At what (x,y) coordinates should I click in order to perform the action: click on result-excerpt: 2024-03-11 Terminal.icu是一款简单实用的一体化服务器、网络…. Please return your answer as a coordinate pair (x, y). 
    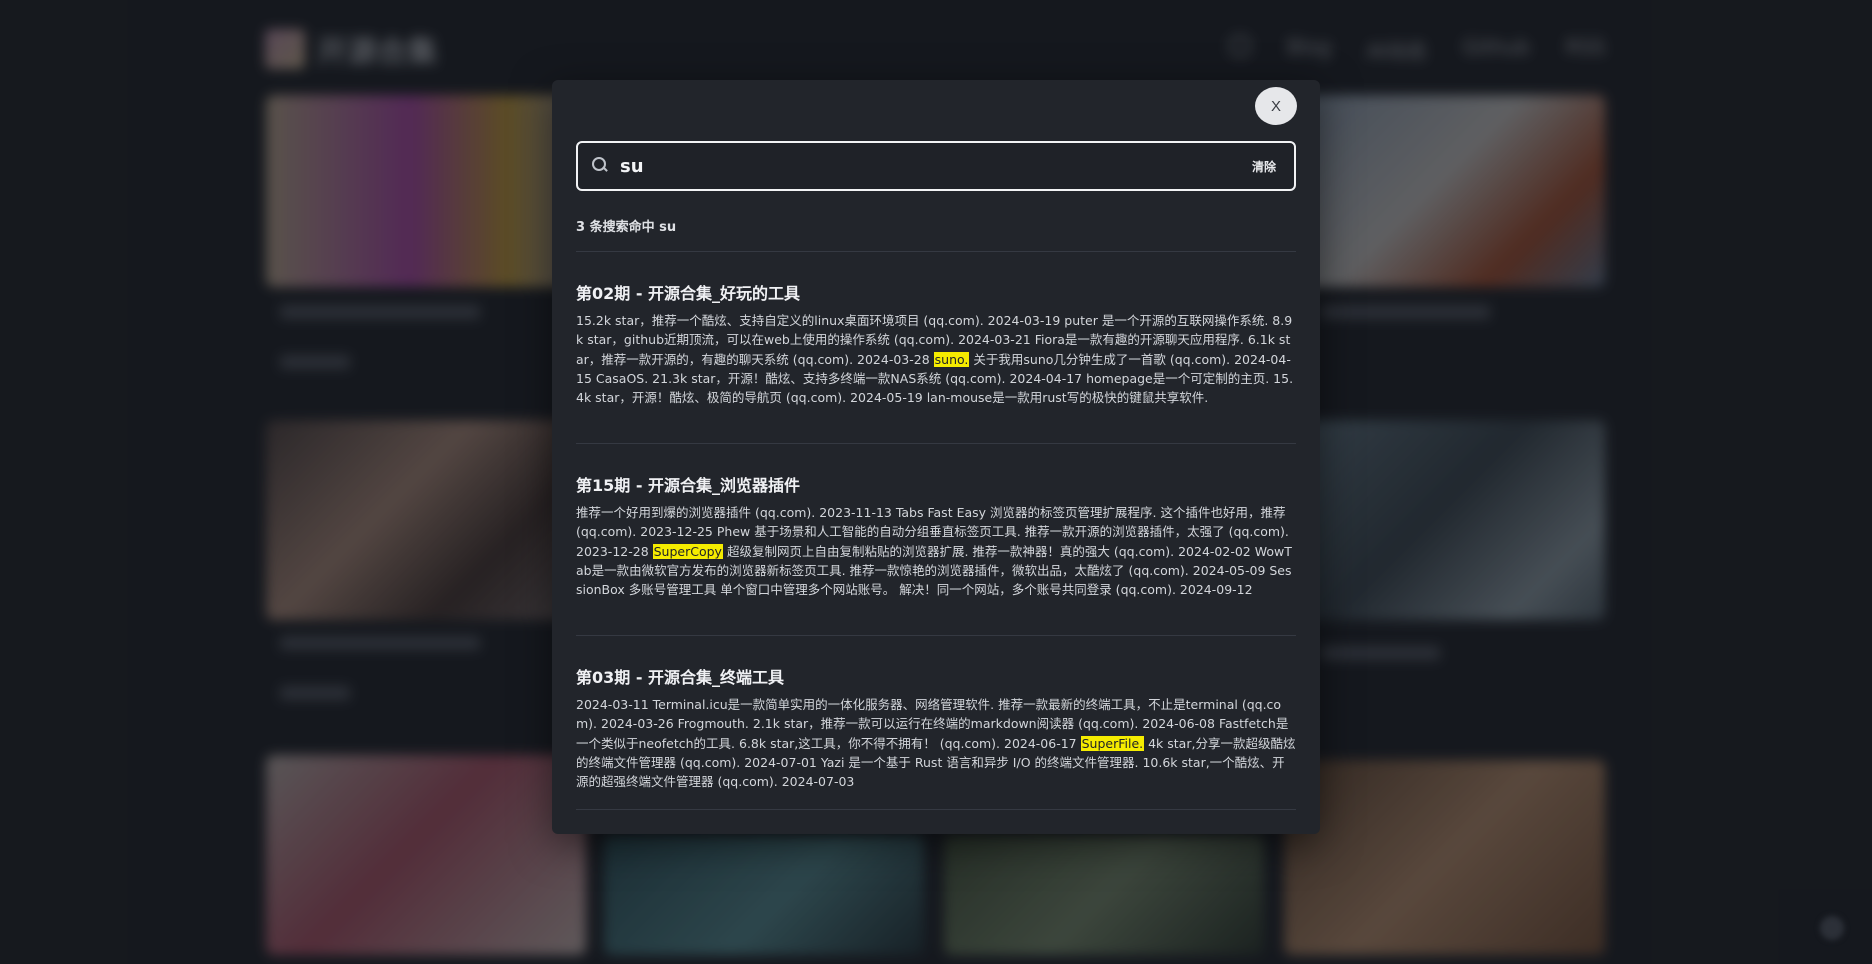
    Looking at the image, I should click on (936, 743).